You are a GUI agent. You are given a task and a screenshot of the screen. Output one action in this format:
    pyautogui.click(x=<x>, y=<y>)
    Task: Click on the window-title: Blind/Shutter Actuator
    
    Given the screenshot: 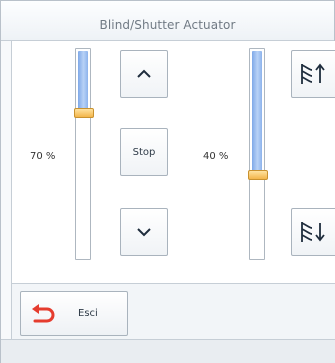 What is the action you would take?
    pyautogui.click(x=167, y=25)
    